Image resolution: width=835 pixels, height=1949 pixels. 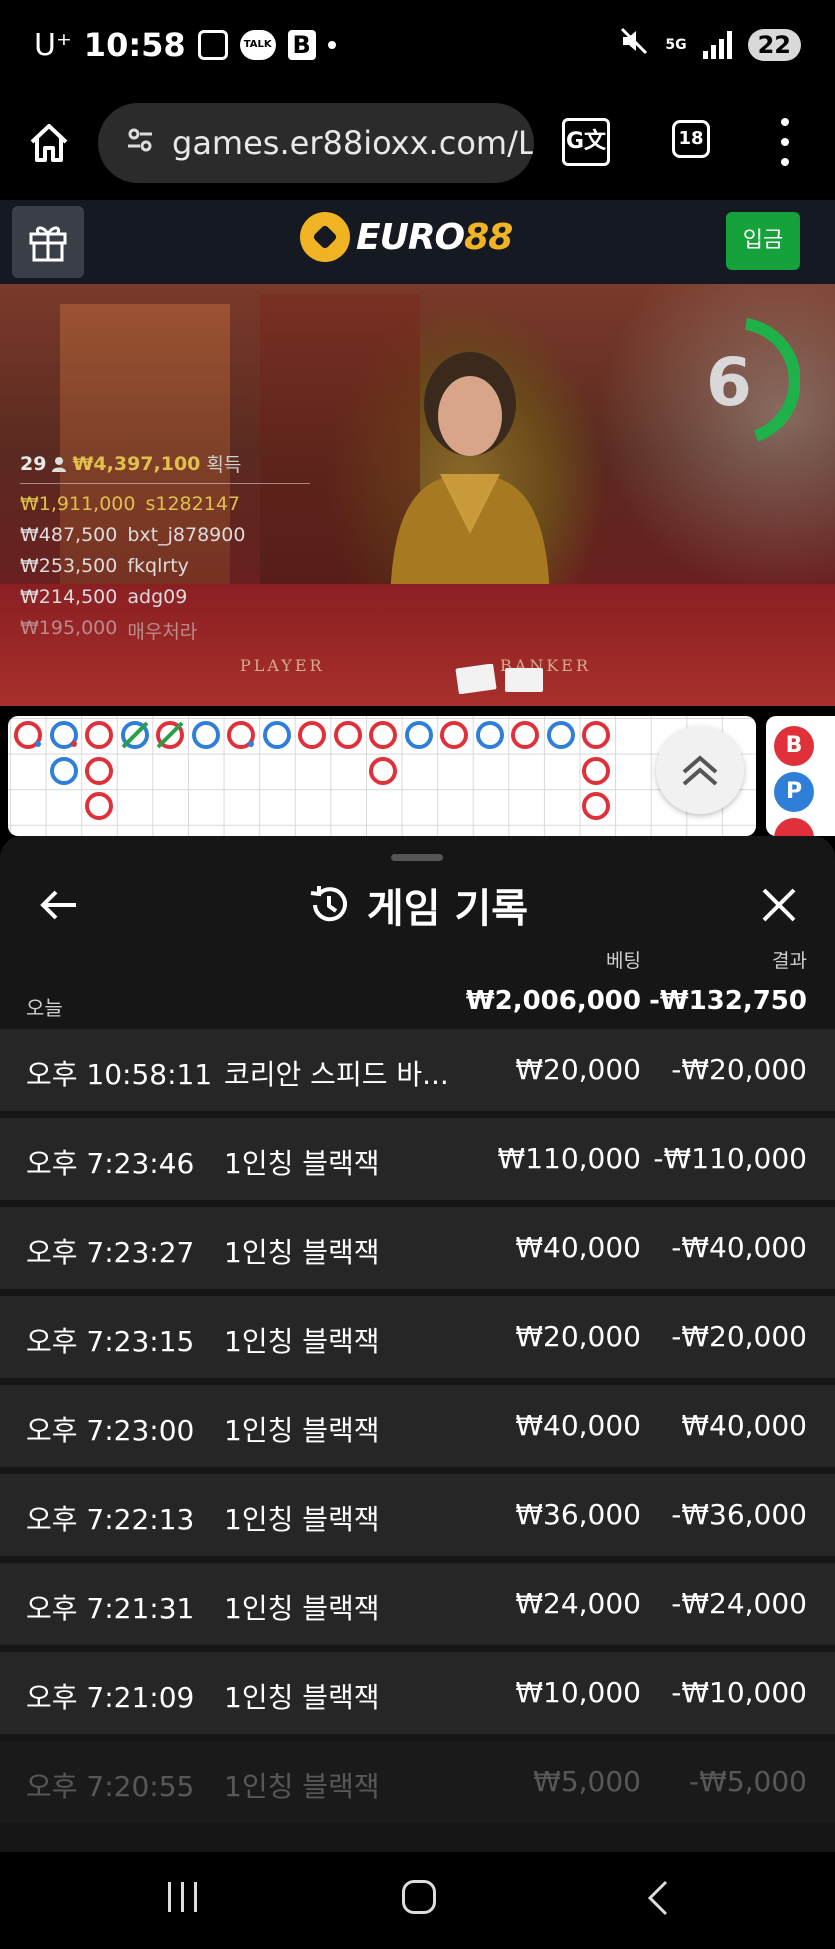 I want to click on clock: 10:58, so click(x=134, y=45).